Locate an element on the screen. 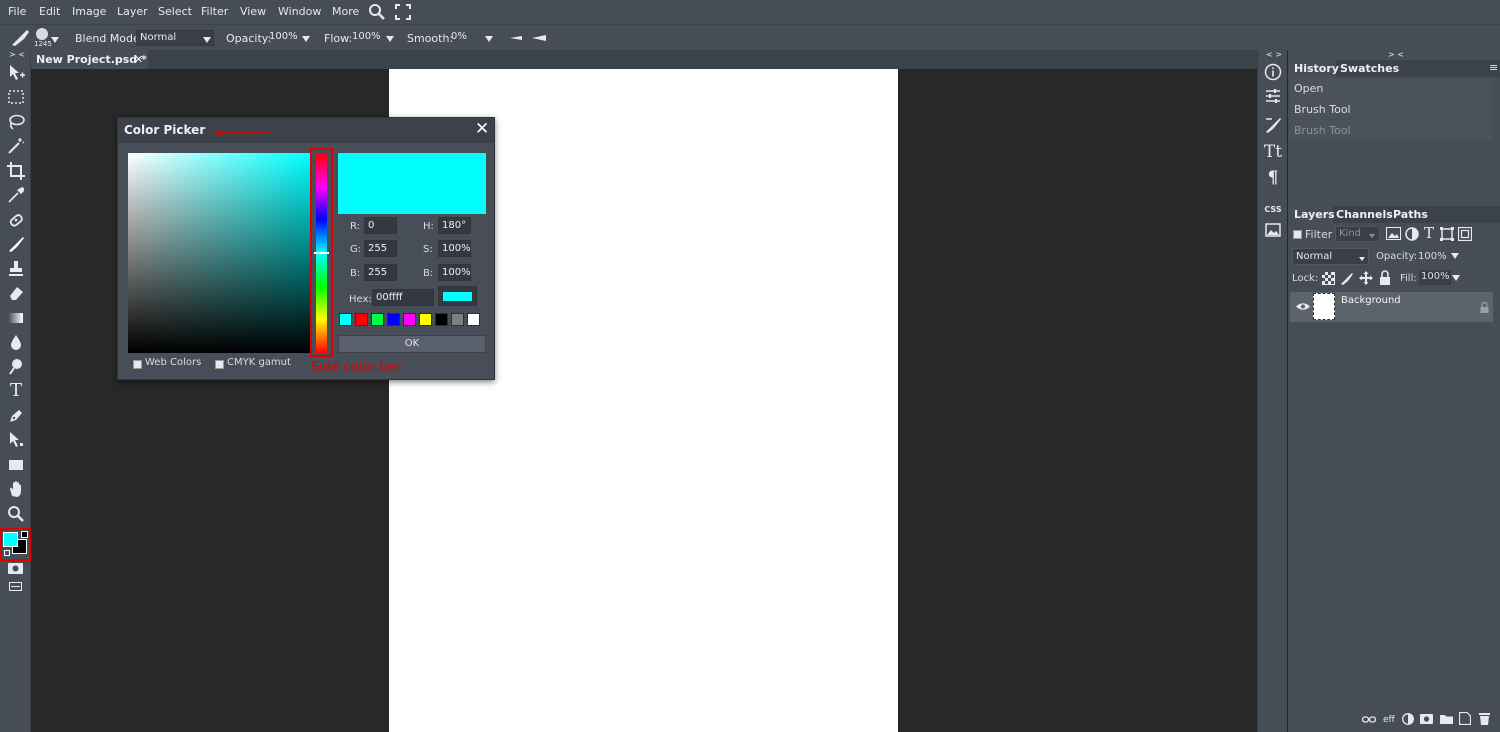 The width and height of the screenshot is (1500, 732). image-icon is located at coordinates (1273, 230).